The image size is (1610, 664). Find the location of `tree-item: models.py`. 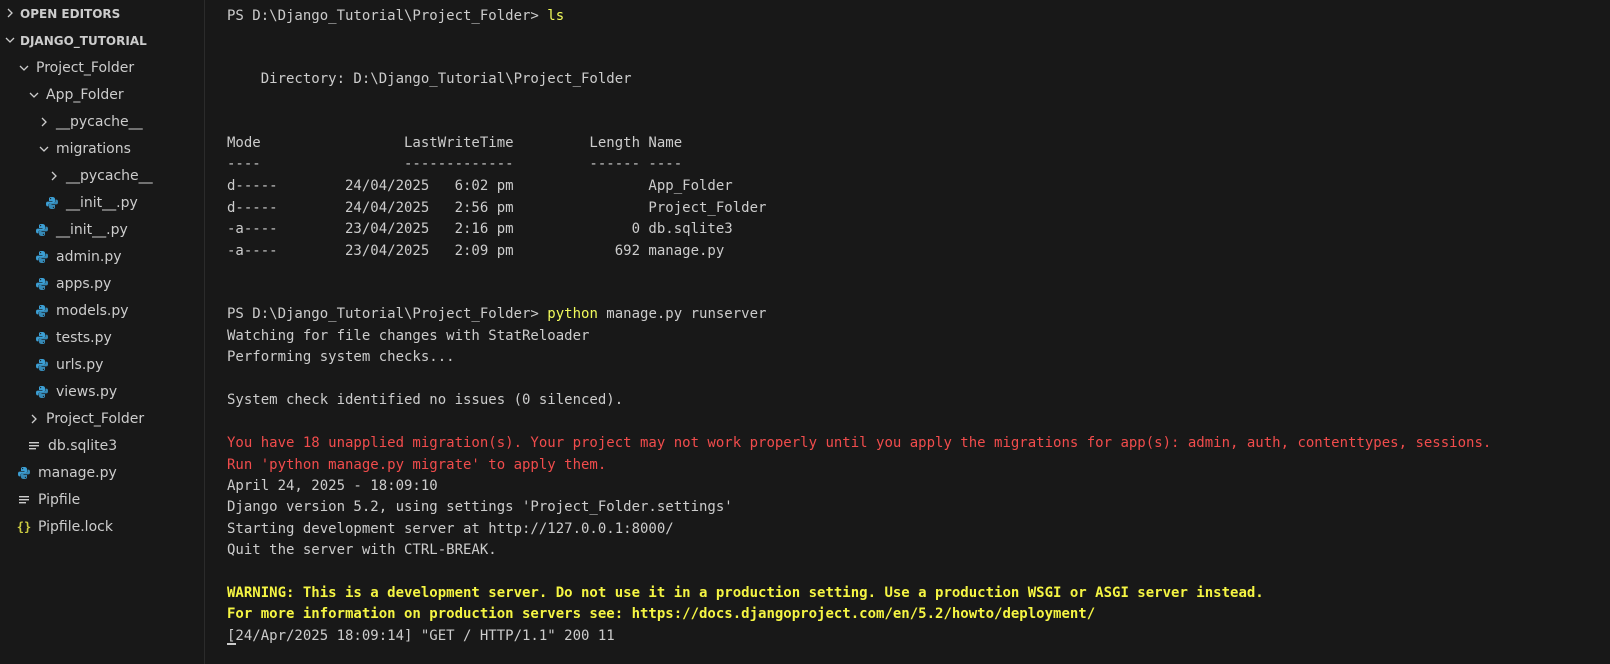

tree-item: models.py is located at coordinates (119, 310).